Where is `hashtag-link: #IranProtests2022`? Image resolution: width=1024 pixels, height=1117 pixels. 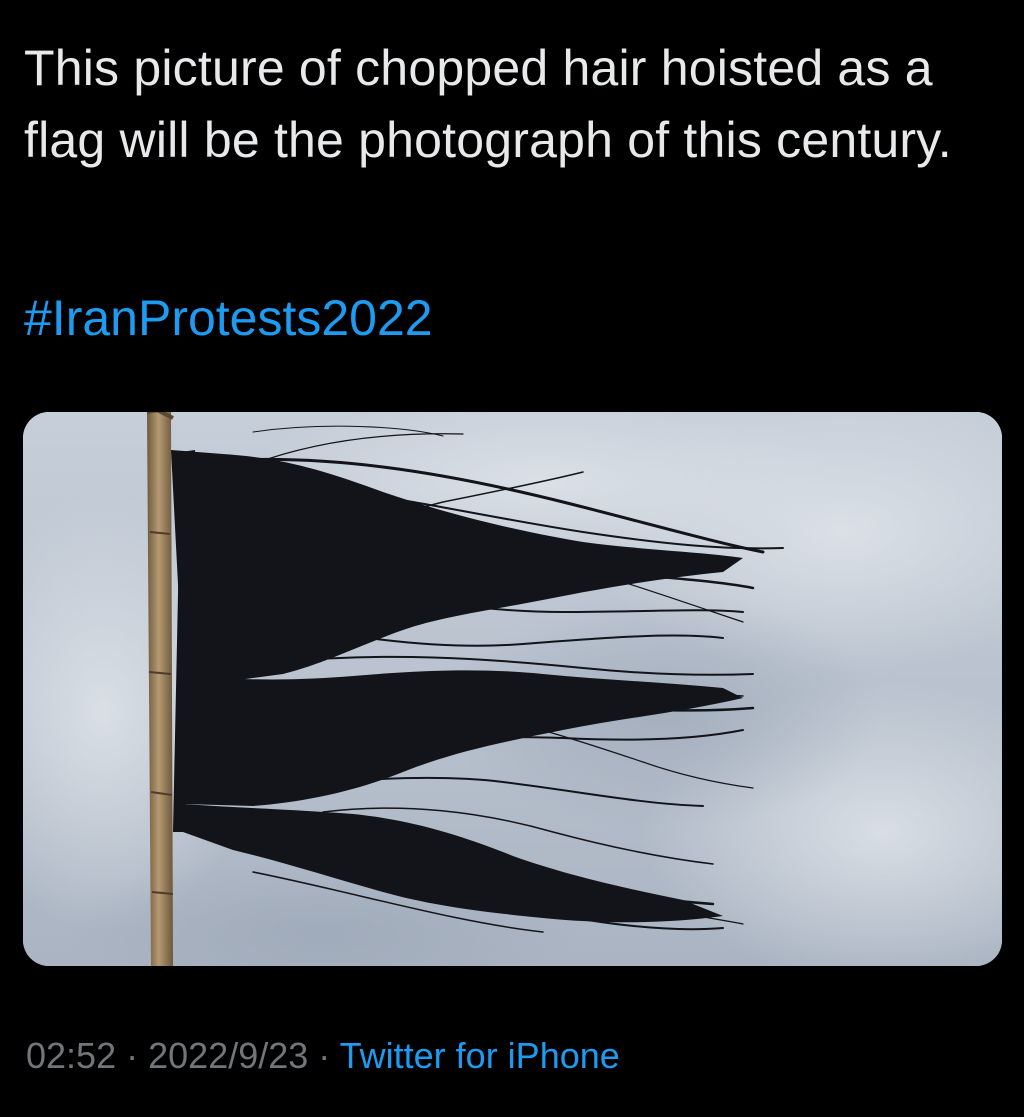 hashtag-link: #IranProtests2022 is located at coordinates (228, 318).